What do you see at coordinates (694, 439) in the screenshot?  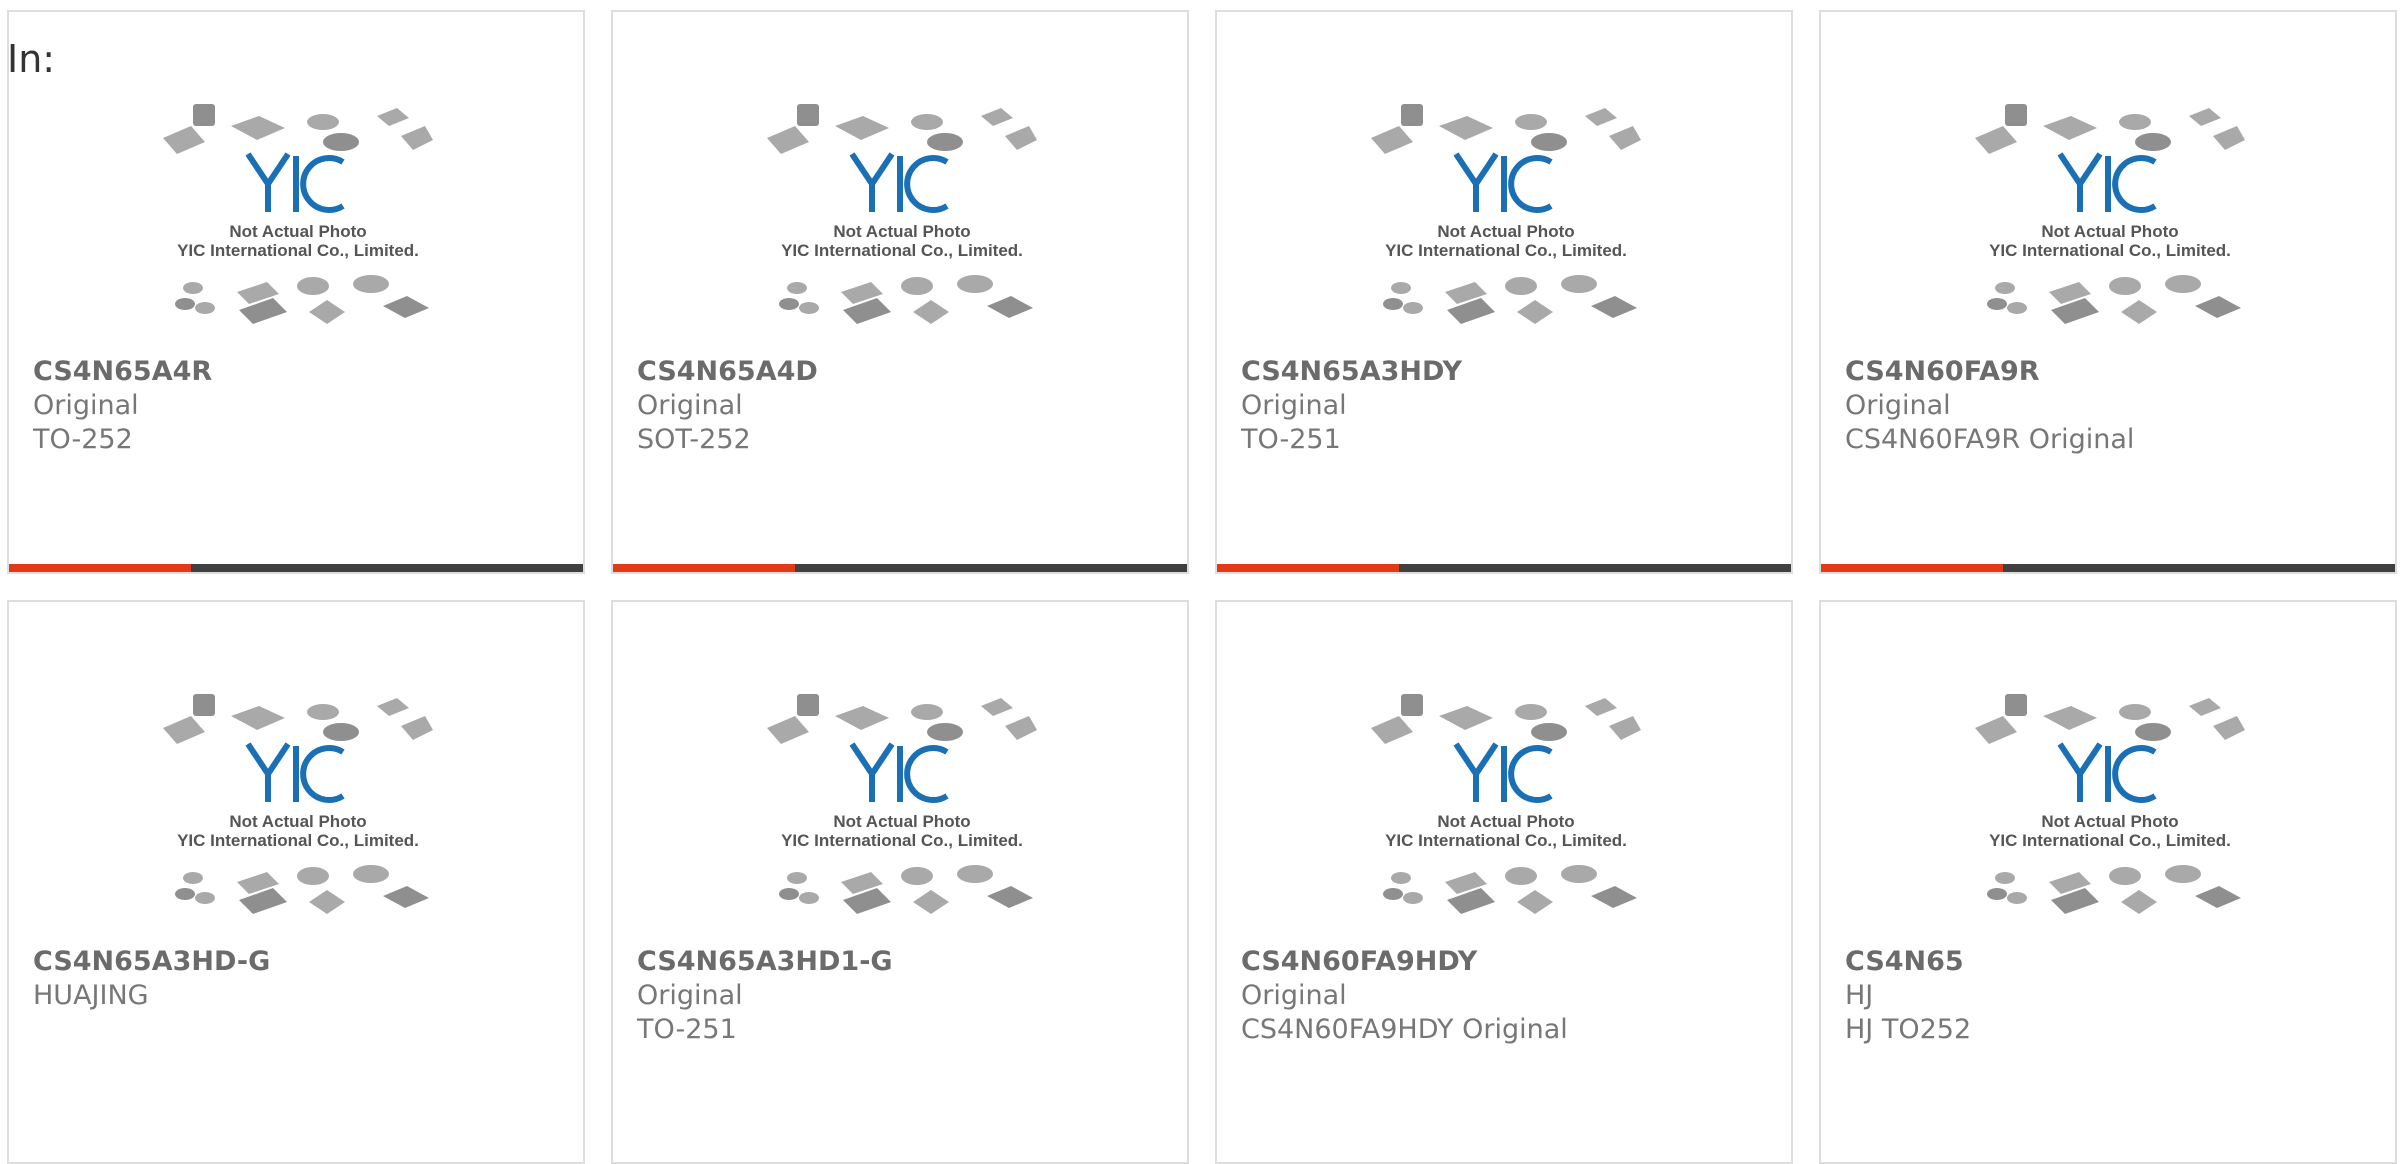 I see `package: SOT-252` at bounding box center [694, 439].